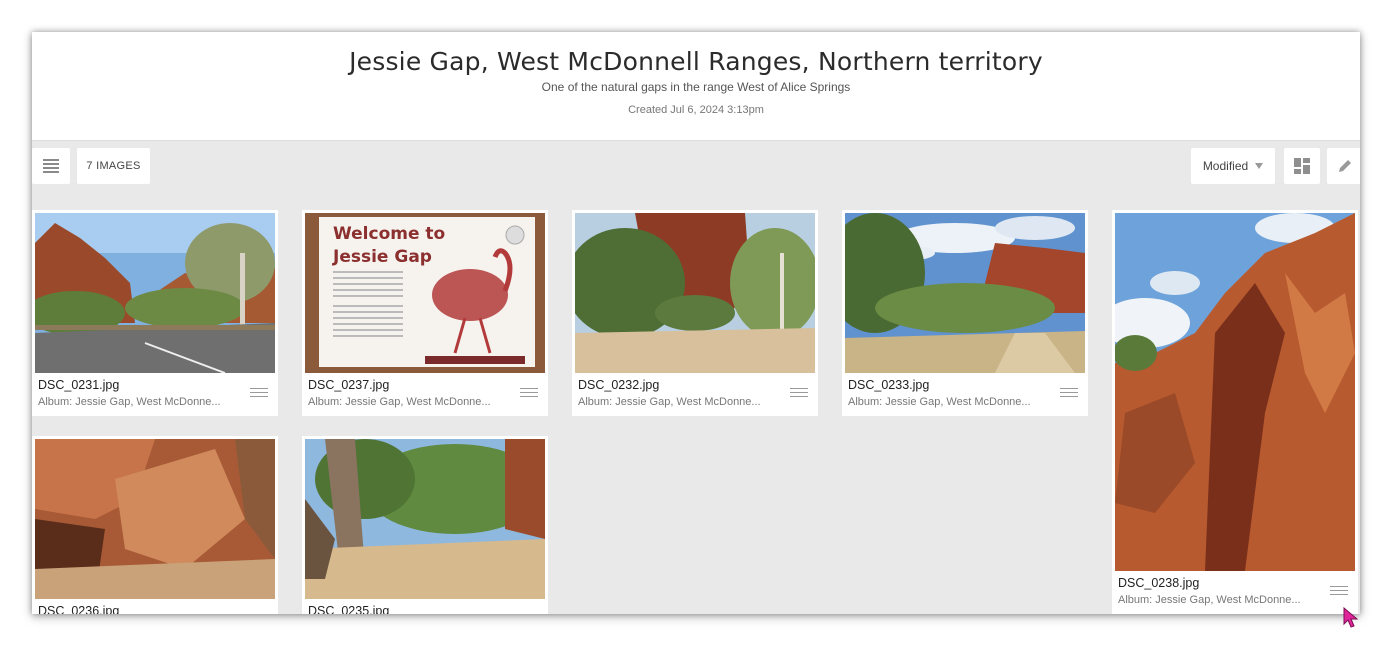 The width and height of the screenshot is (1392, 650). Describe the element at coordinates (1225, 166) in the screenshot. I see `sort-label: Modified` at that location.